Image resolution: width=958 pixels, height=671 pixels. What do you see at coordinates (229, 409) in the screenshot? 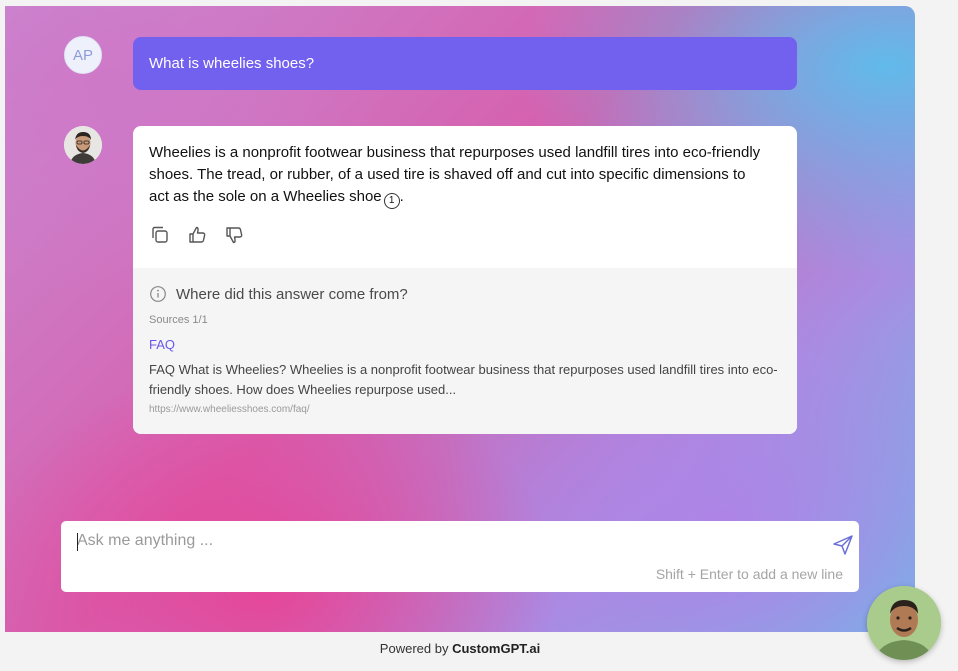
I see `source-url: https://www.wheeliesshoes.com/faq/` at bounding box center [229, 409].